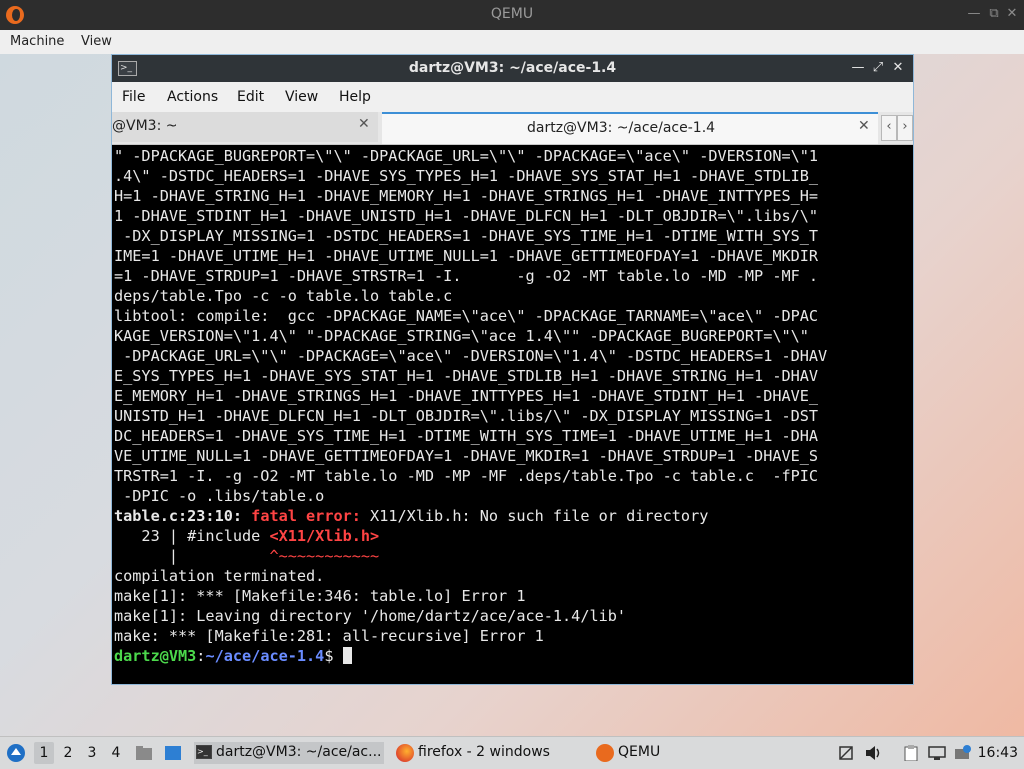 Image resolution: width=1024 pixels, height=769 pixels. Describe the element at coordinates (847, 753) in the screenshot. I see `notifications-icon` at that location.